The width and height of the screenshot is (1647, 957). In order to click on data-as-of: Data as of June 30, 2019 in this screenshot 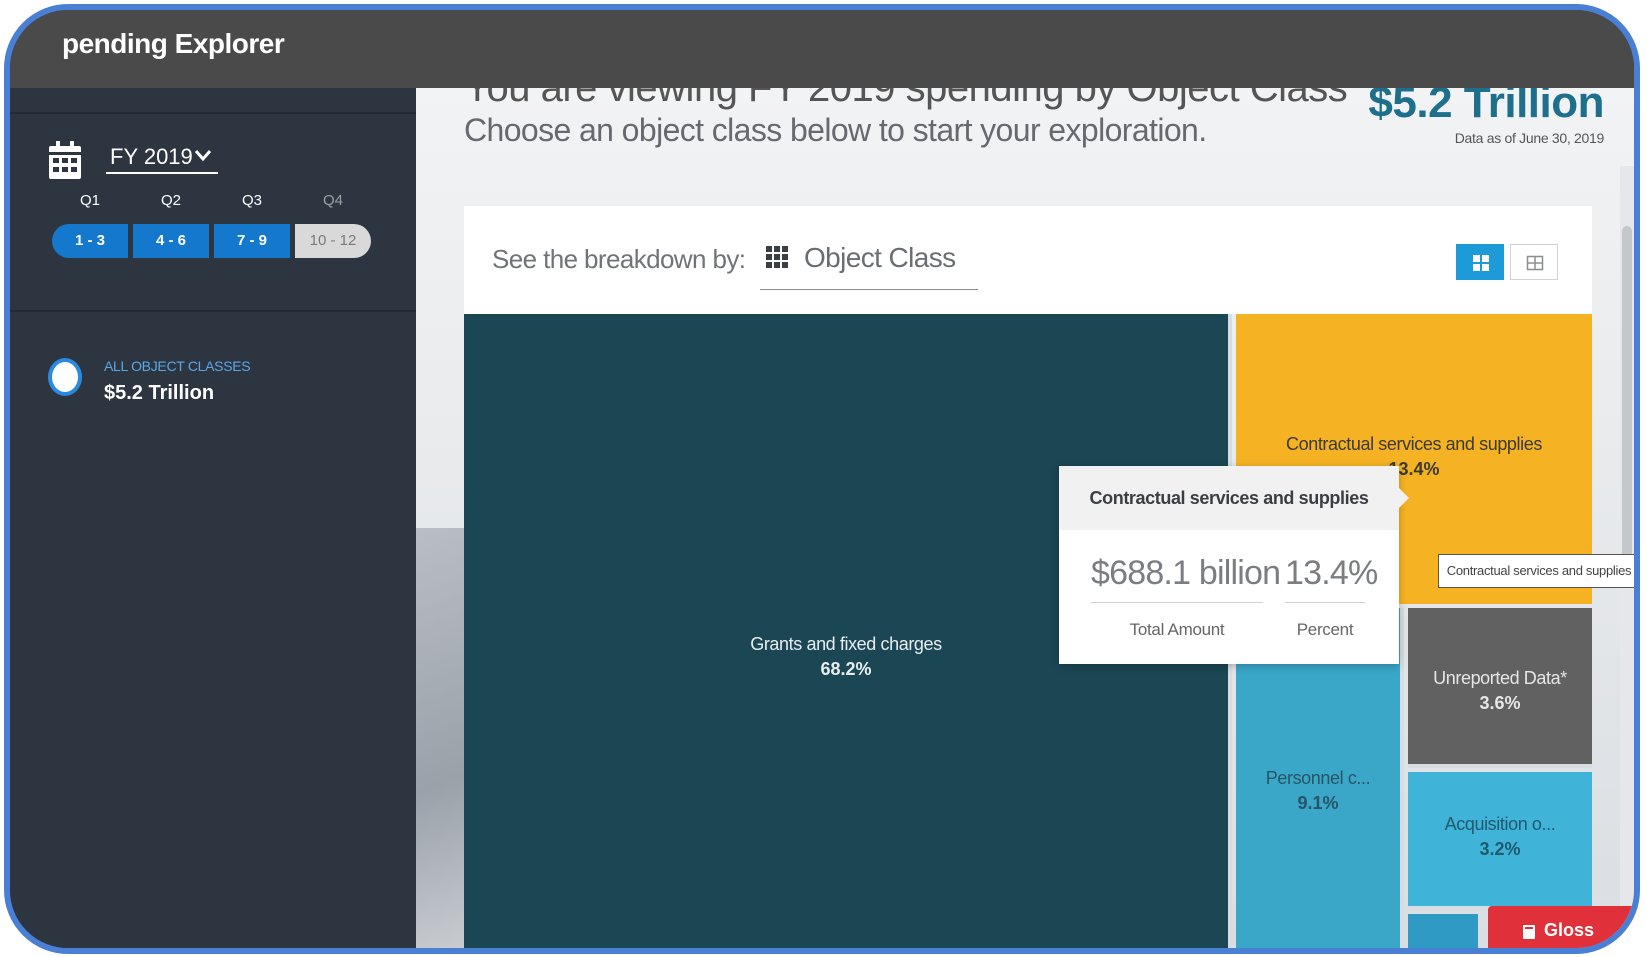, I will do `click(1529, 138)`.